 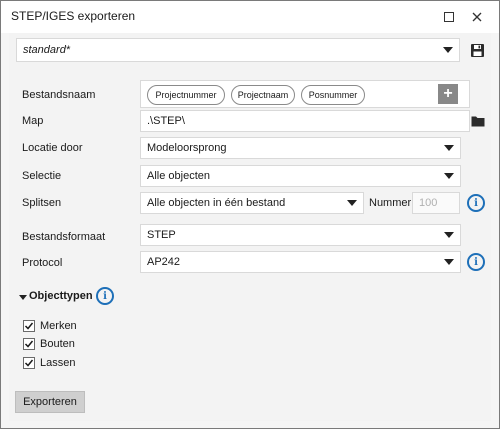 What do you see at coordinates (50, 402) in the screenshot?
I see `export-button: Exporteren` at bounding box center [50, 402].